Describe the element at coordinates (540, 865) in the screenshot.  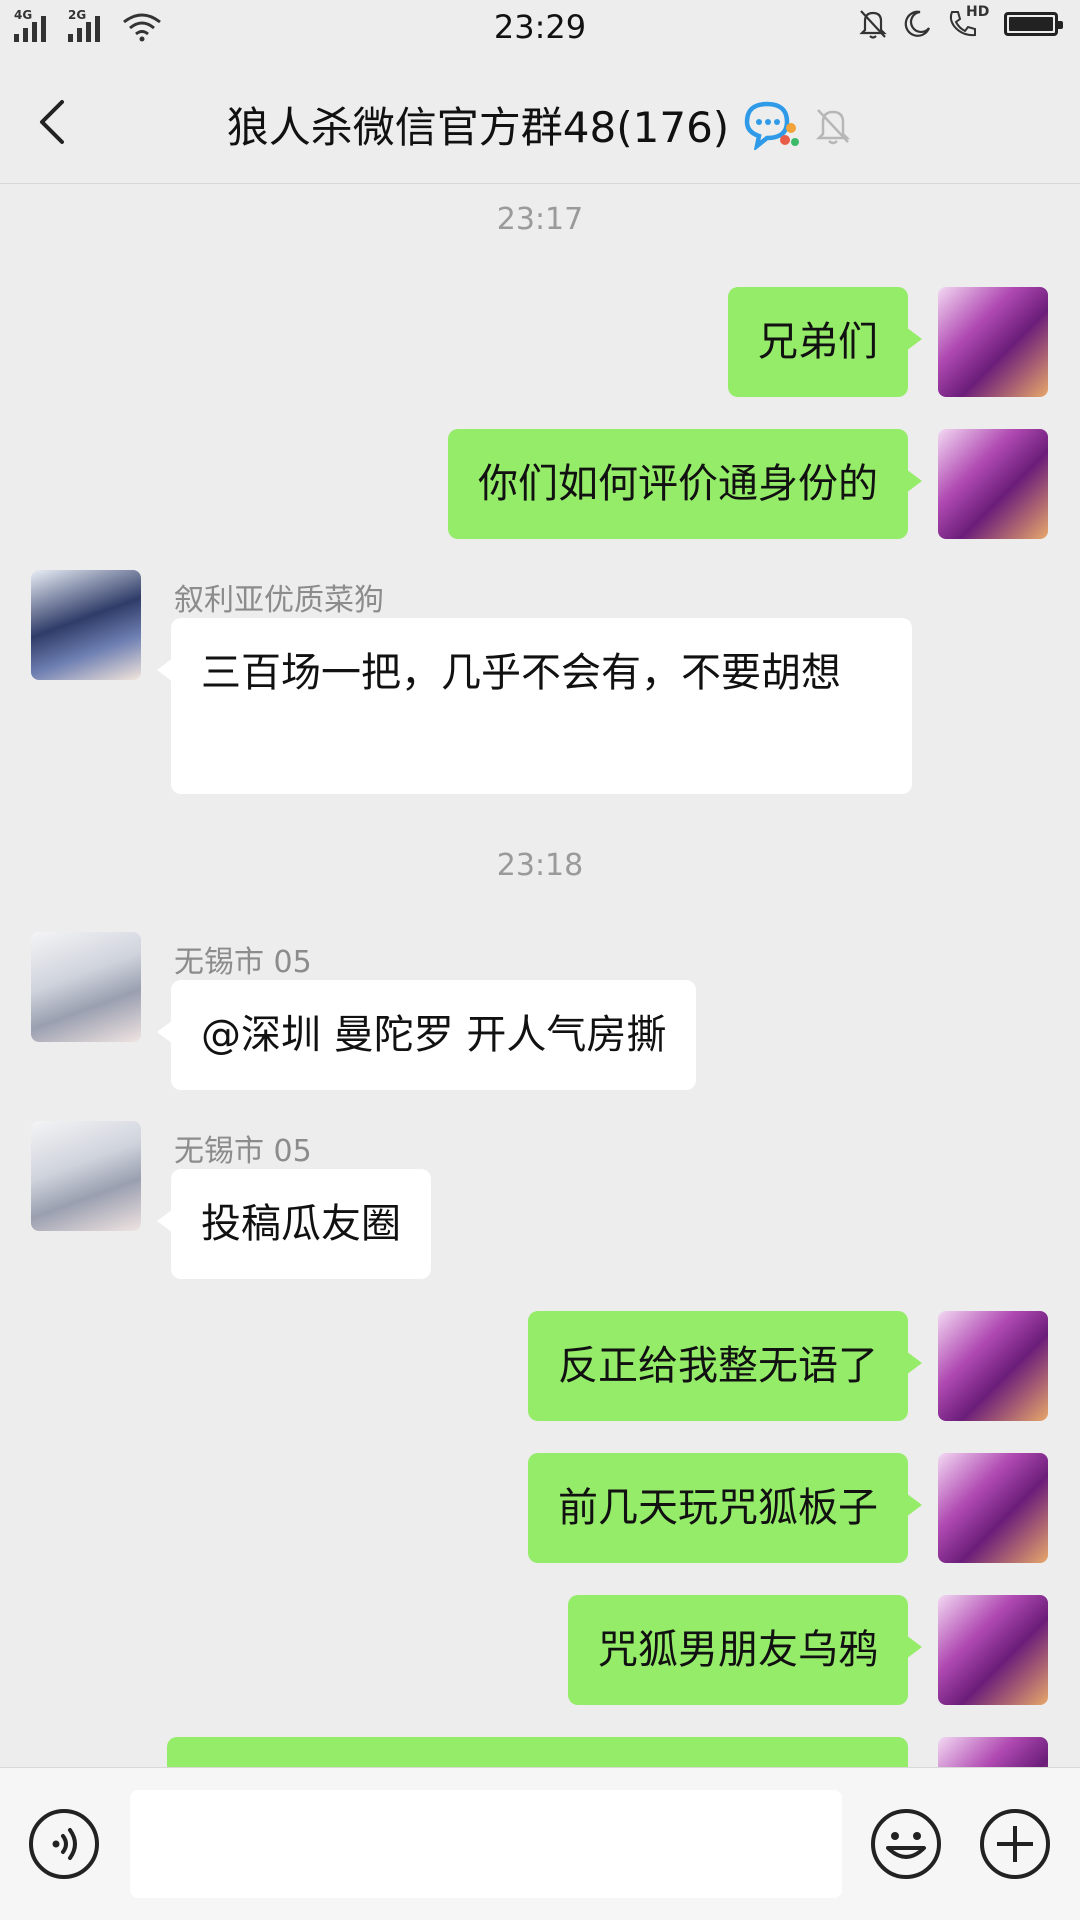
I see `time-divider: 23:18` at that location.